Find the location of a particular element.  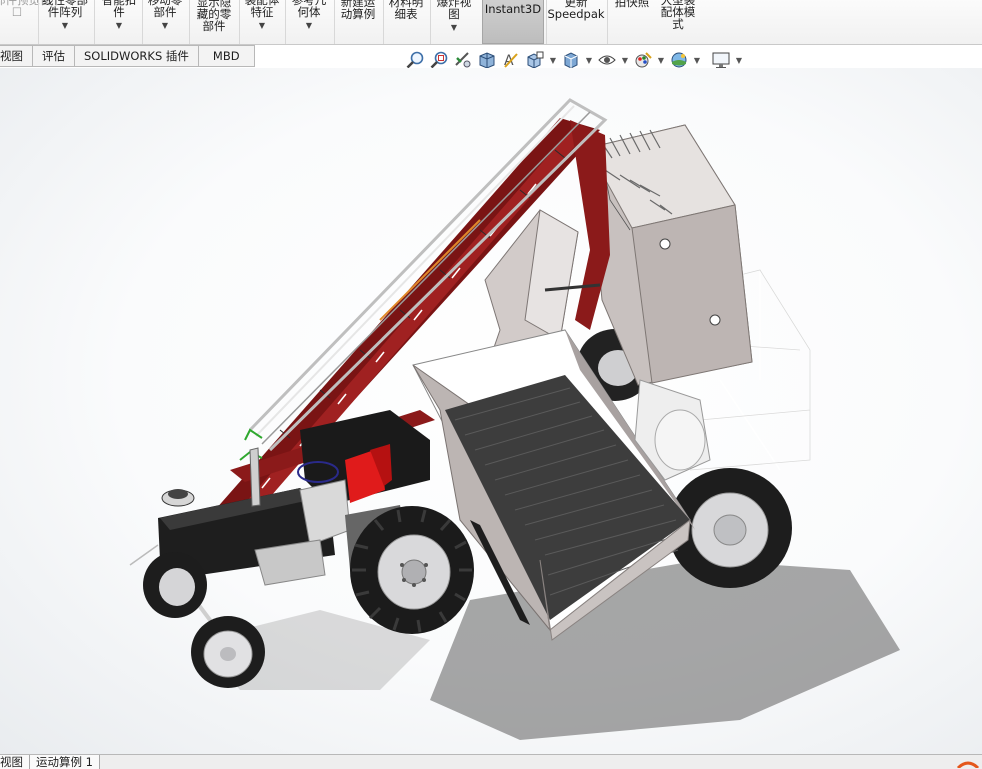

tab-mbd: MBD is located at coordinates (226, 56).